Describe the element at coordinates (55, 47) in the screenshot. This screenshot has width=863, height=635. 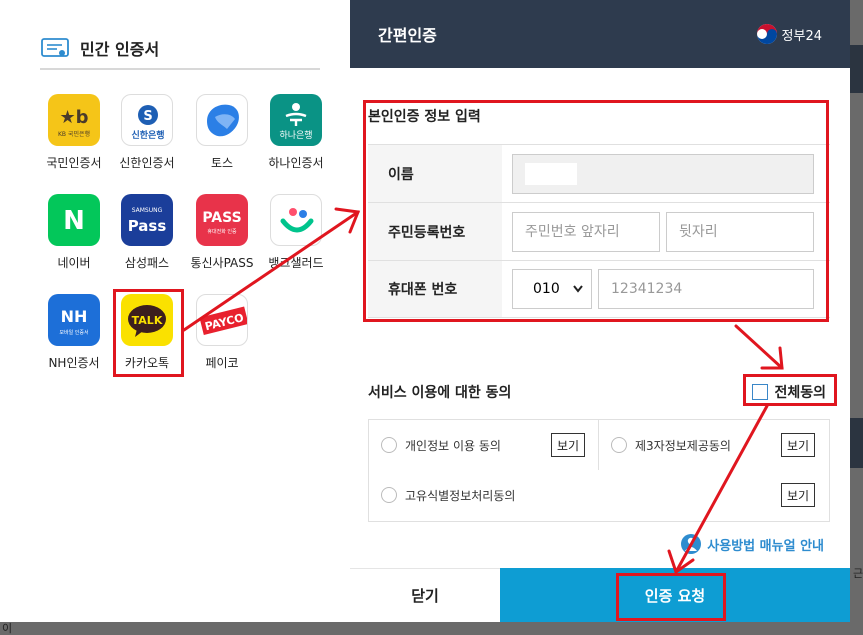
I see `certificate-icon` at that location.